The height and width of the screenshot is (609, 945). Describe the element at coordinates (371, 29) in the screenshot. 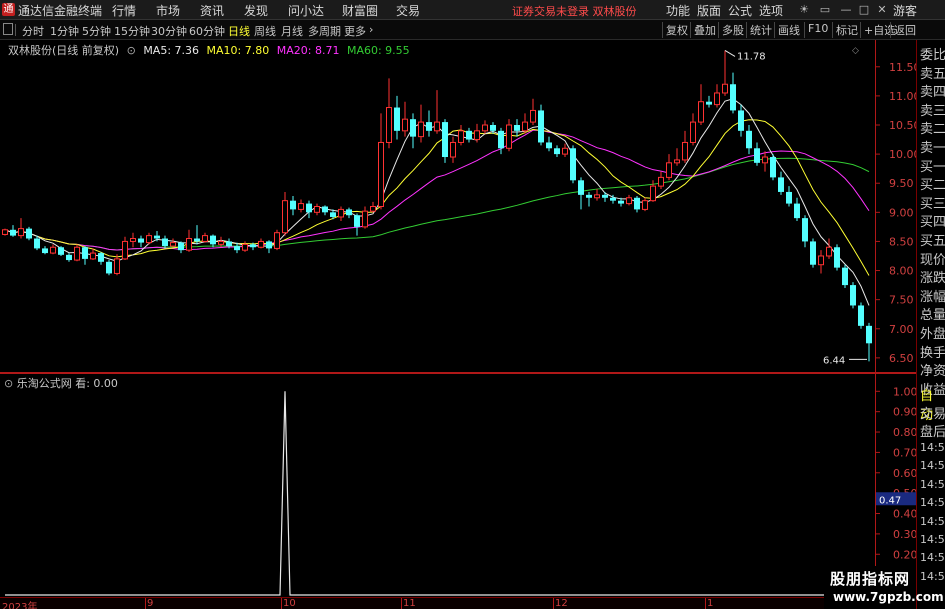

I see `chevron-right-icon: ›` at that location.